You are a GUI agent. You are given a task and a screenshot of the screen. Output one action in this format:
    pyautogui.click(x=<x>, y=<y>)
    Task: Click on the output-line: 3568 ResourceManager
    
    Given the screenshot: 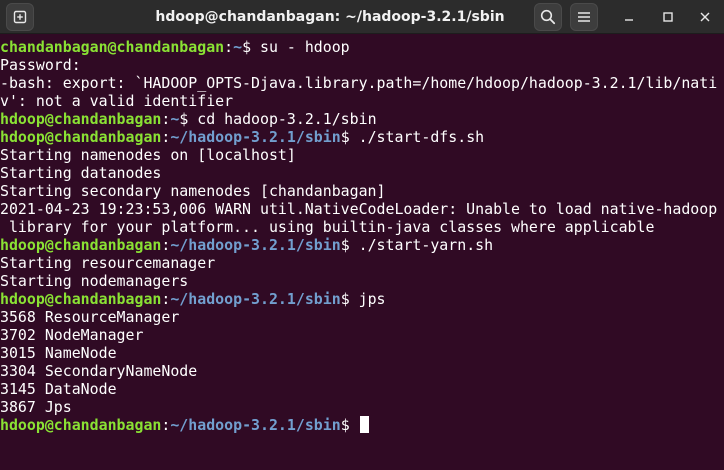 What is the action you would take?
    pyautogui.click(x=90, y=317)
    